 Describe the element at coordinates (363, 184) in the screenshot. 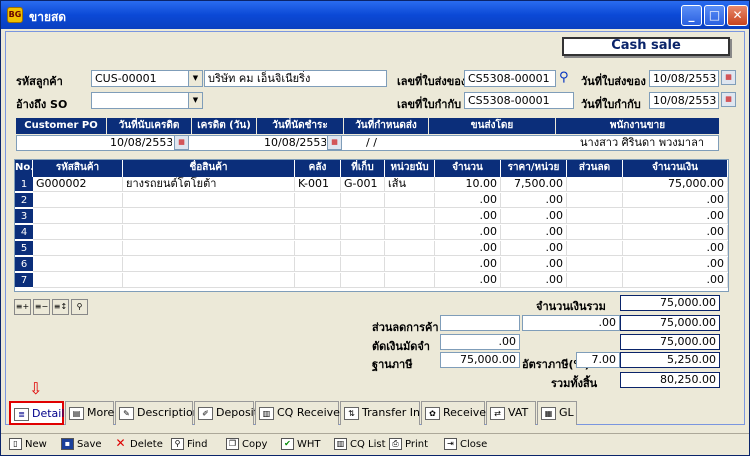

I see `grid-cell-loc: G-001` at that location.